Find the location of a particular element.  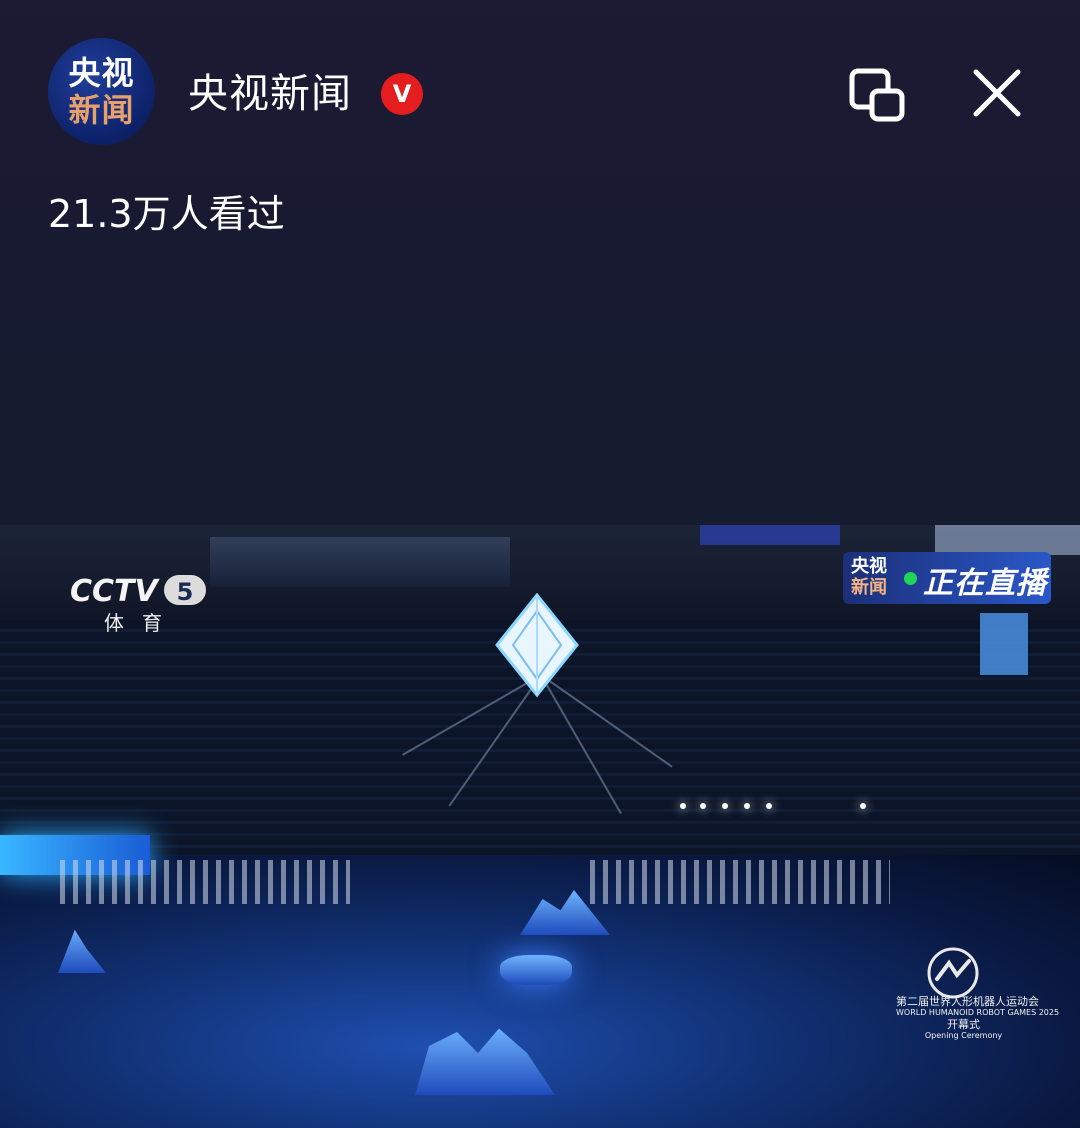

live-badge: 央视 新闻 正在直播 is located at coordinates (947, 578).